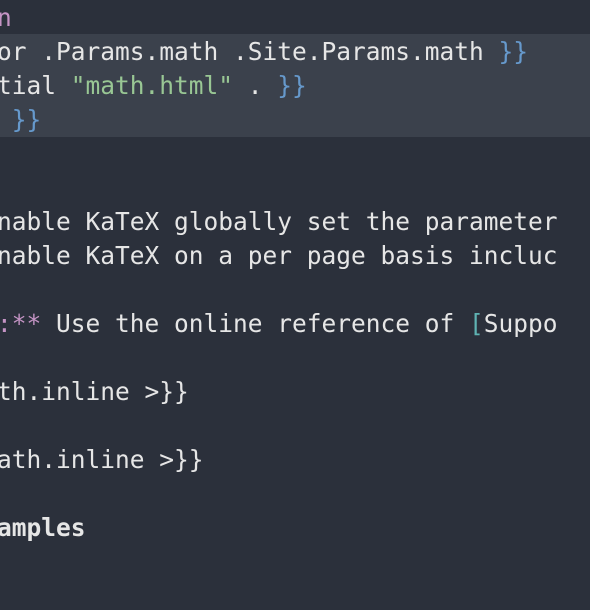 Image resolution: width=590 pixels, height=610 pixels. I want to click on code-token: "math.html", so click(152, 85).